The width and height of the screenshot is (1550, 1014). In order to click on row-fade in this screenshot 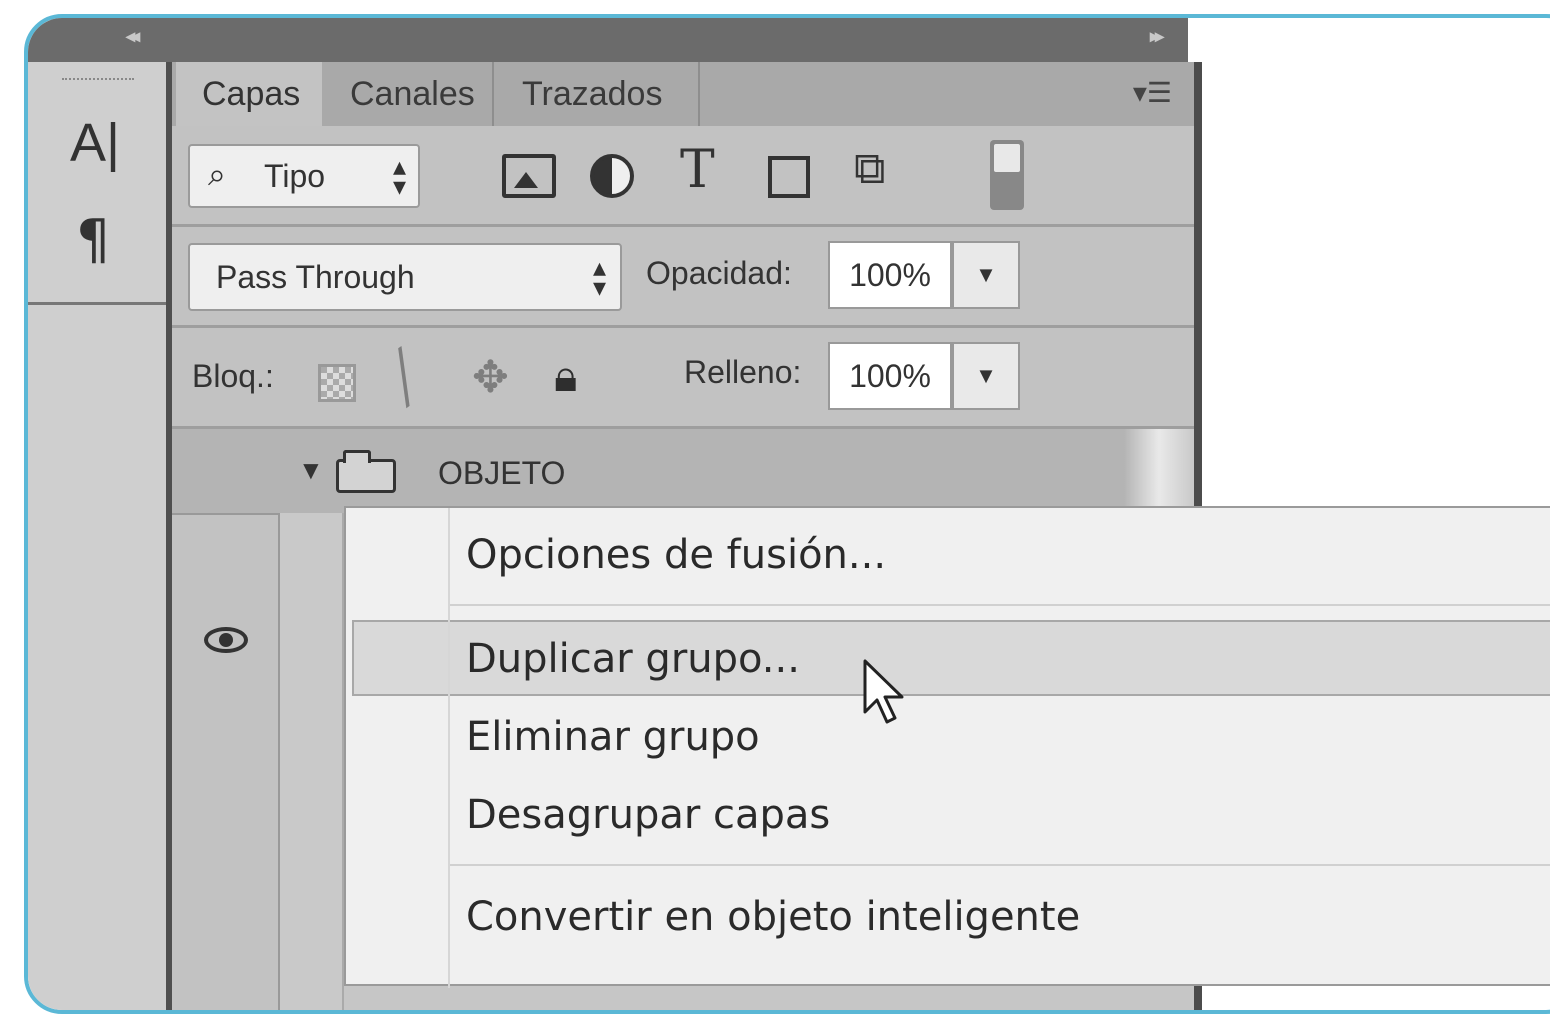, I will do `click(1159, 471)`.